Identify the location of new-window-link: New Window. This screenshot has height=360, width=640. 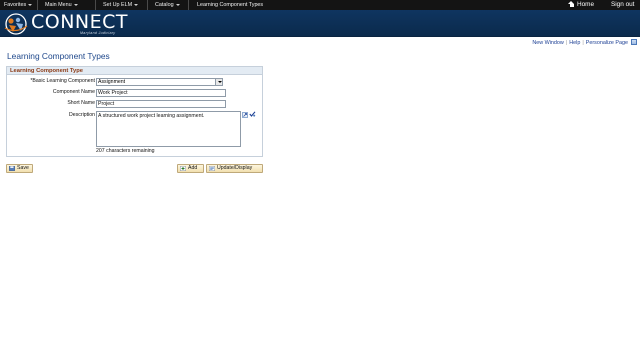
(547, 43).